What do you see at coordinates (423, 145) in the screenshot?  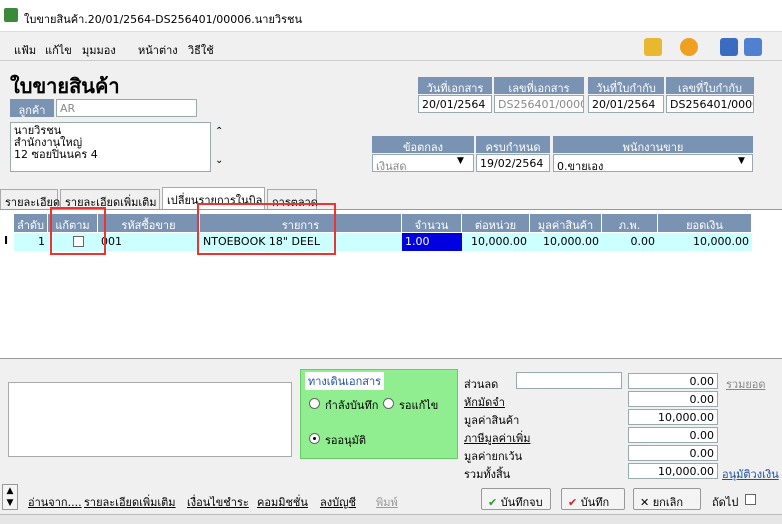 I see `terms-label: ข้อตกลง` at bounding box center [423, 145].